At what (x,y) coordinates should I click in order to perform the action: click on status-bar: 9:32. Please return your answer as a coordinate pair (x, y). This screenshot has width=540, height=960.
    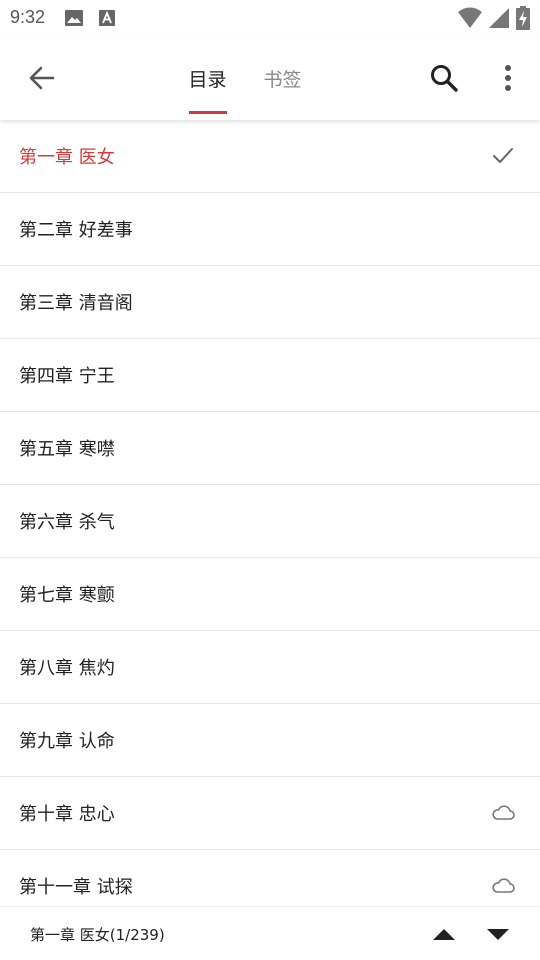
    Looking at the image, I should click on (270, 18).